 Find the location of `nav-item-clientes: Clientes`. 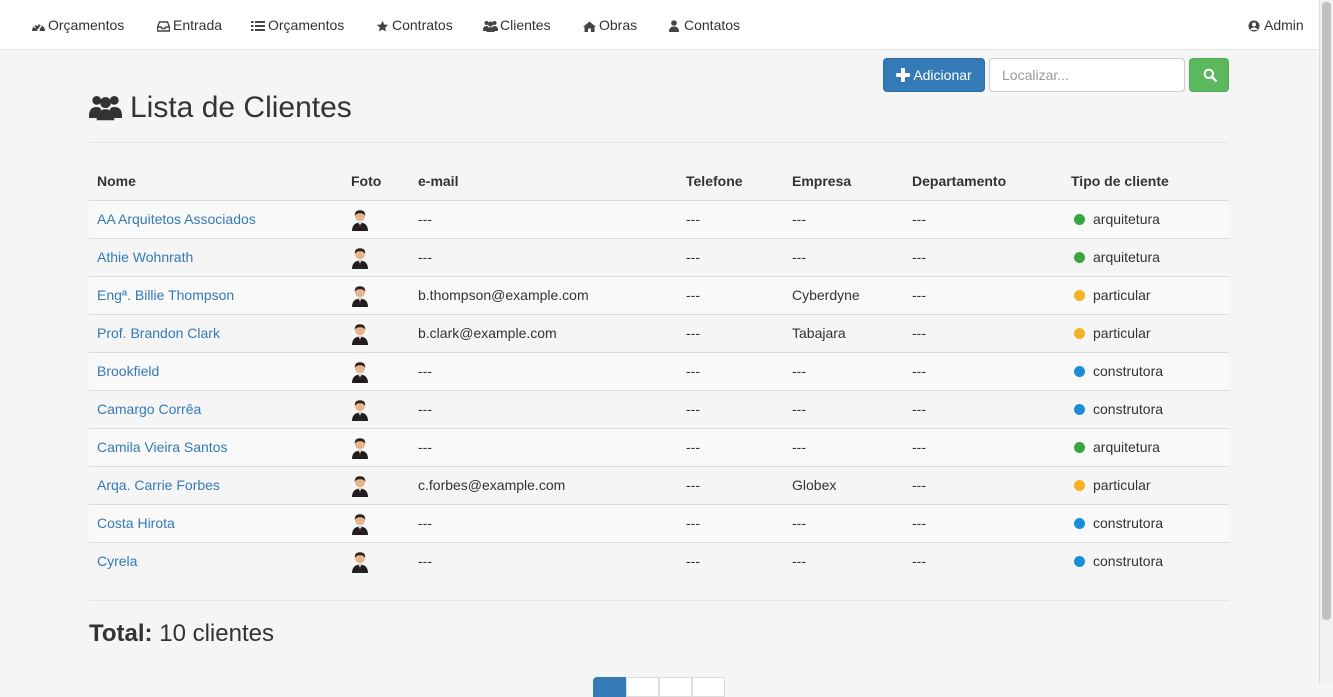

nav-item-clientes: Clientes is located at coordinates (516, 25).